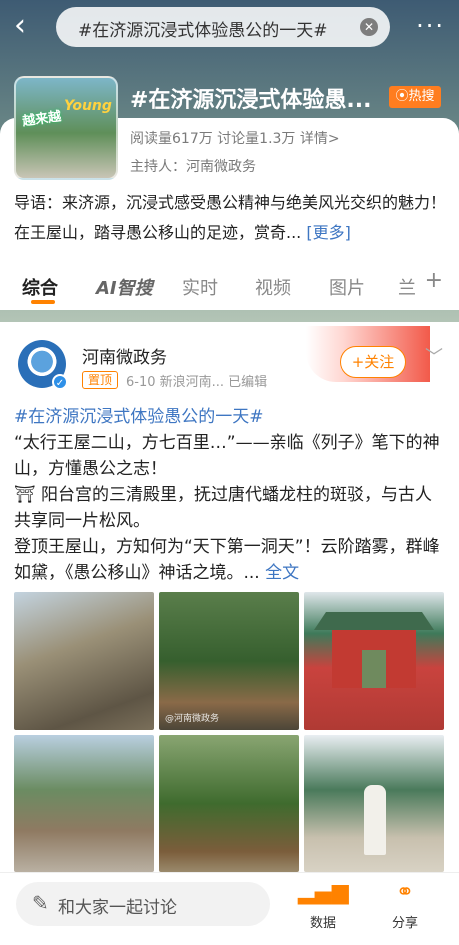  What do you see at coordinates (434, 280) in the screenshot?
I see `add-tab-icon: +` at bounding box center [434, 280].